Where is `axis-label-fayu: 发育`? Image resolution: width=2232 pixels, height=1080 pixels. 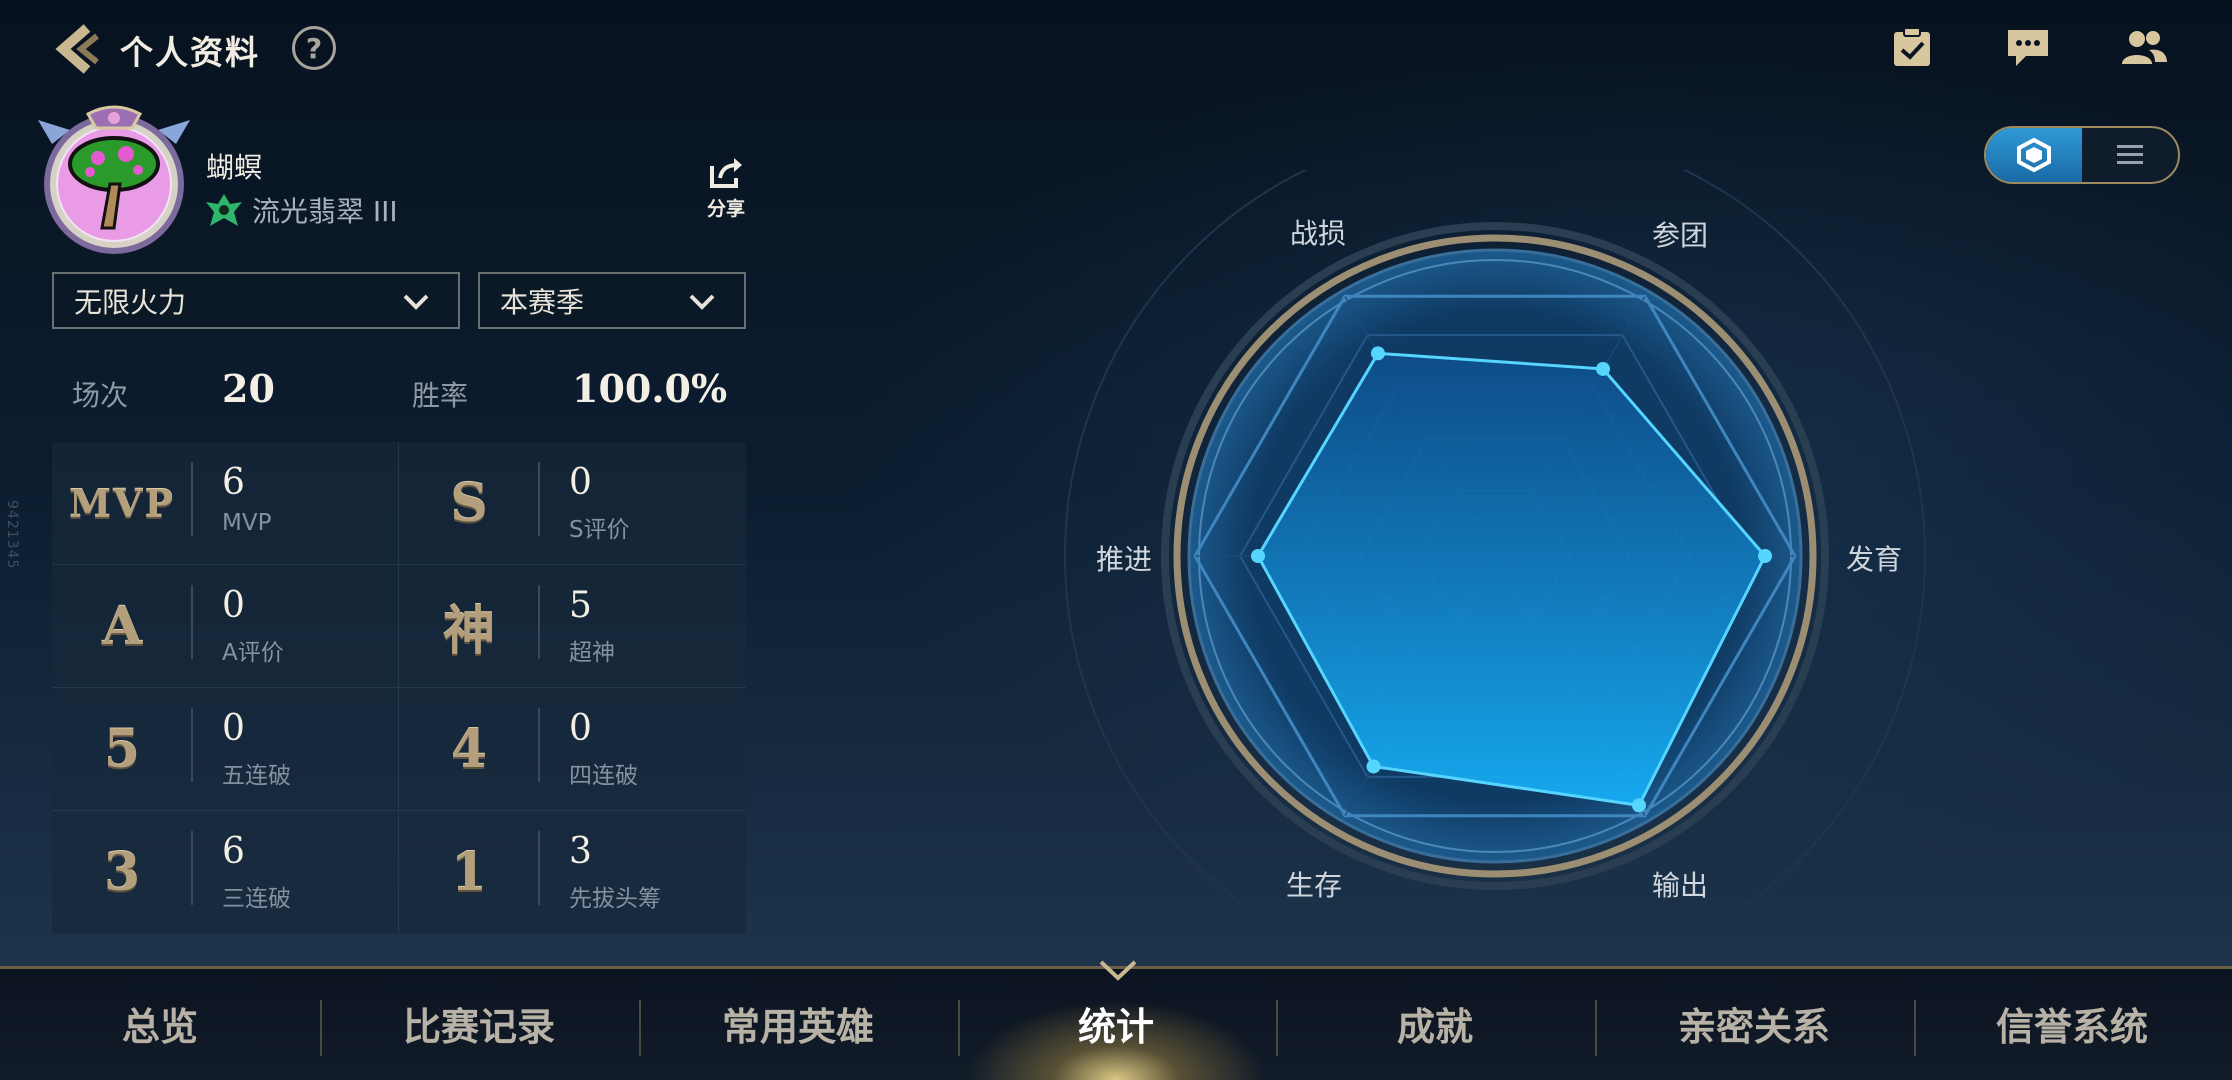
axis-label-fayu: 发育 is located at coordinates (1874, 559).